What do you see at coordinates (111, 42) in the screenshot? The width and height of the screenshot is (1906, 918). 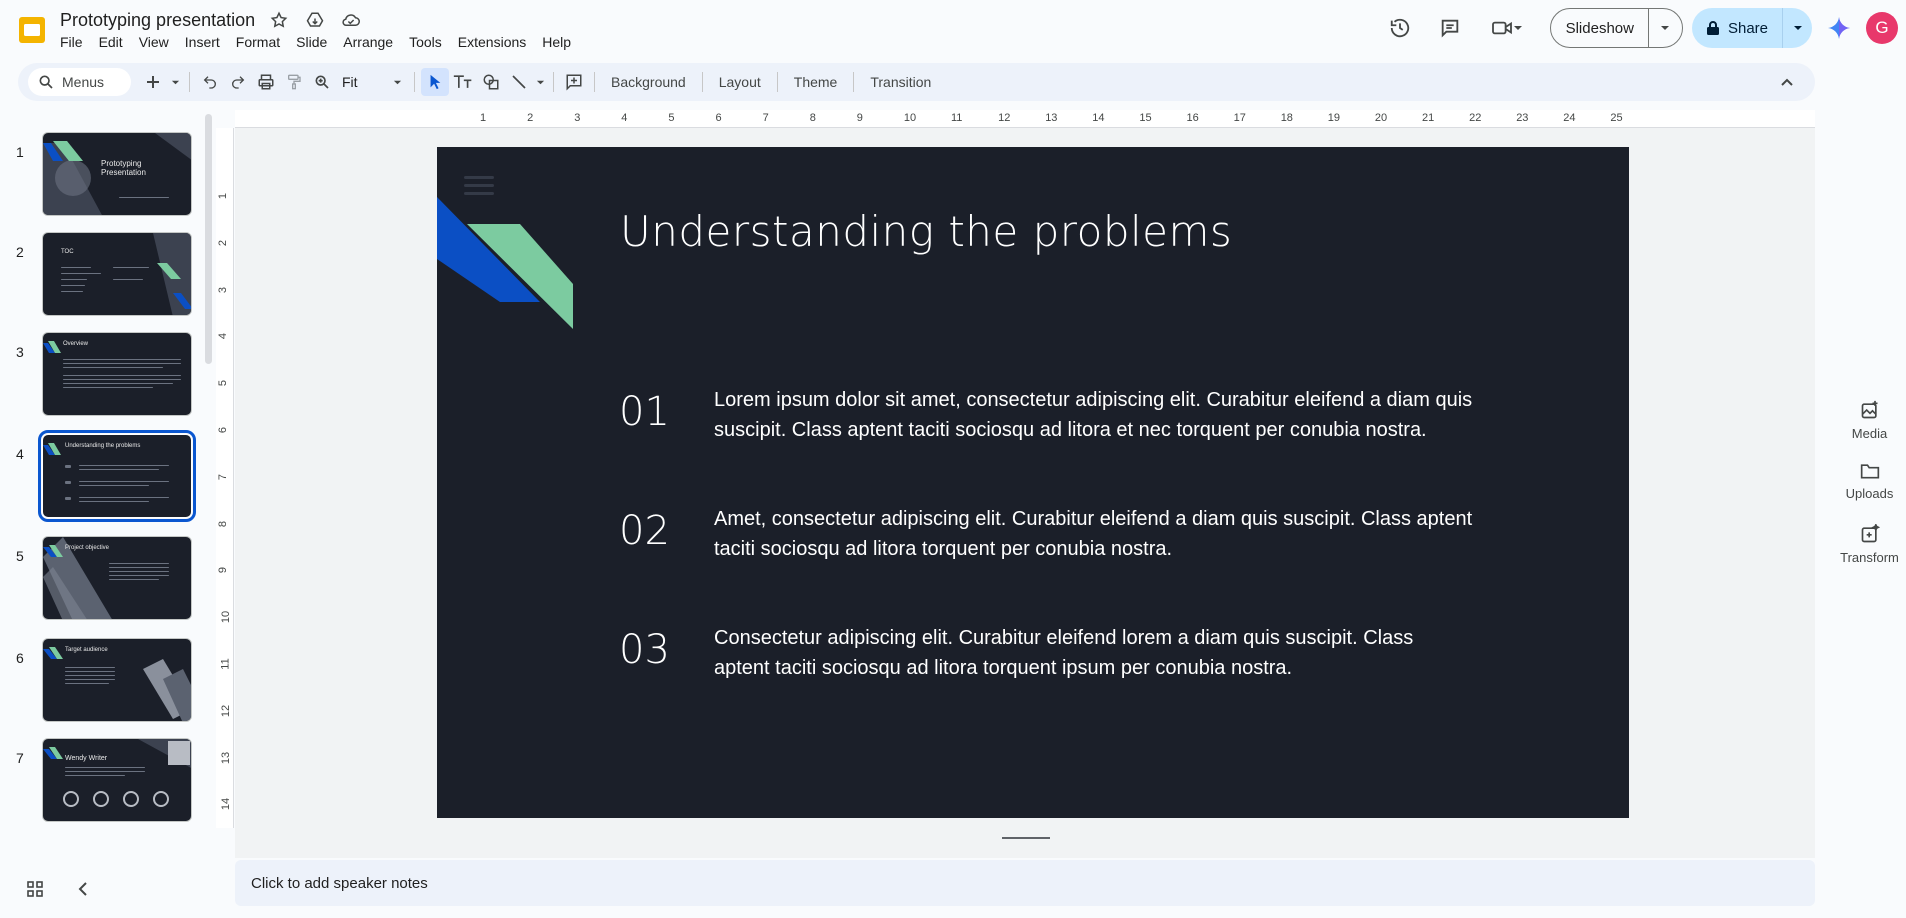 I see `menu-edit: Edit` at bounding box center [111, 42].